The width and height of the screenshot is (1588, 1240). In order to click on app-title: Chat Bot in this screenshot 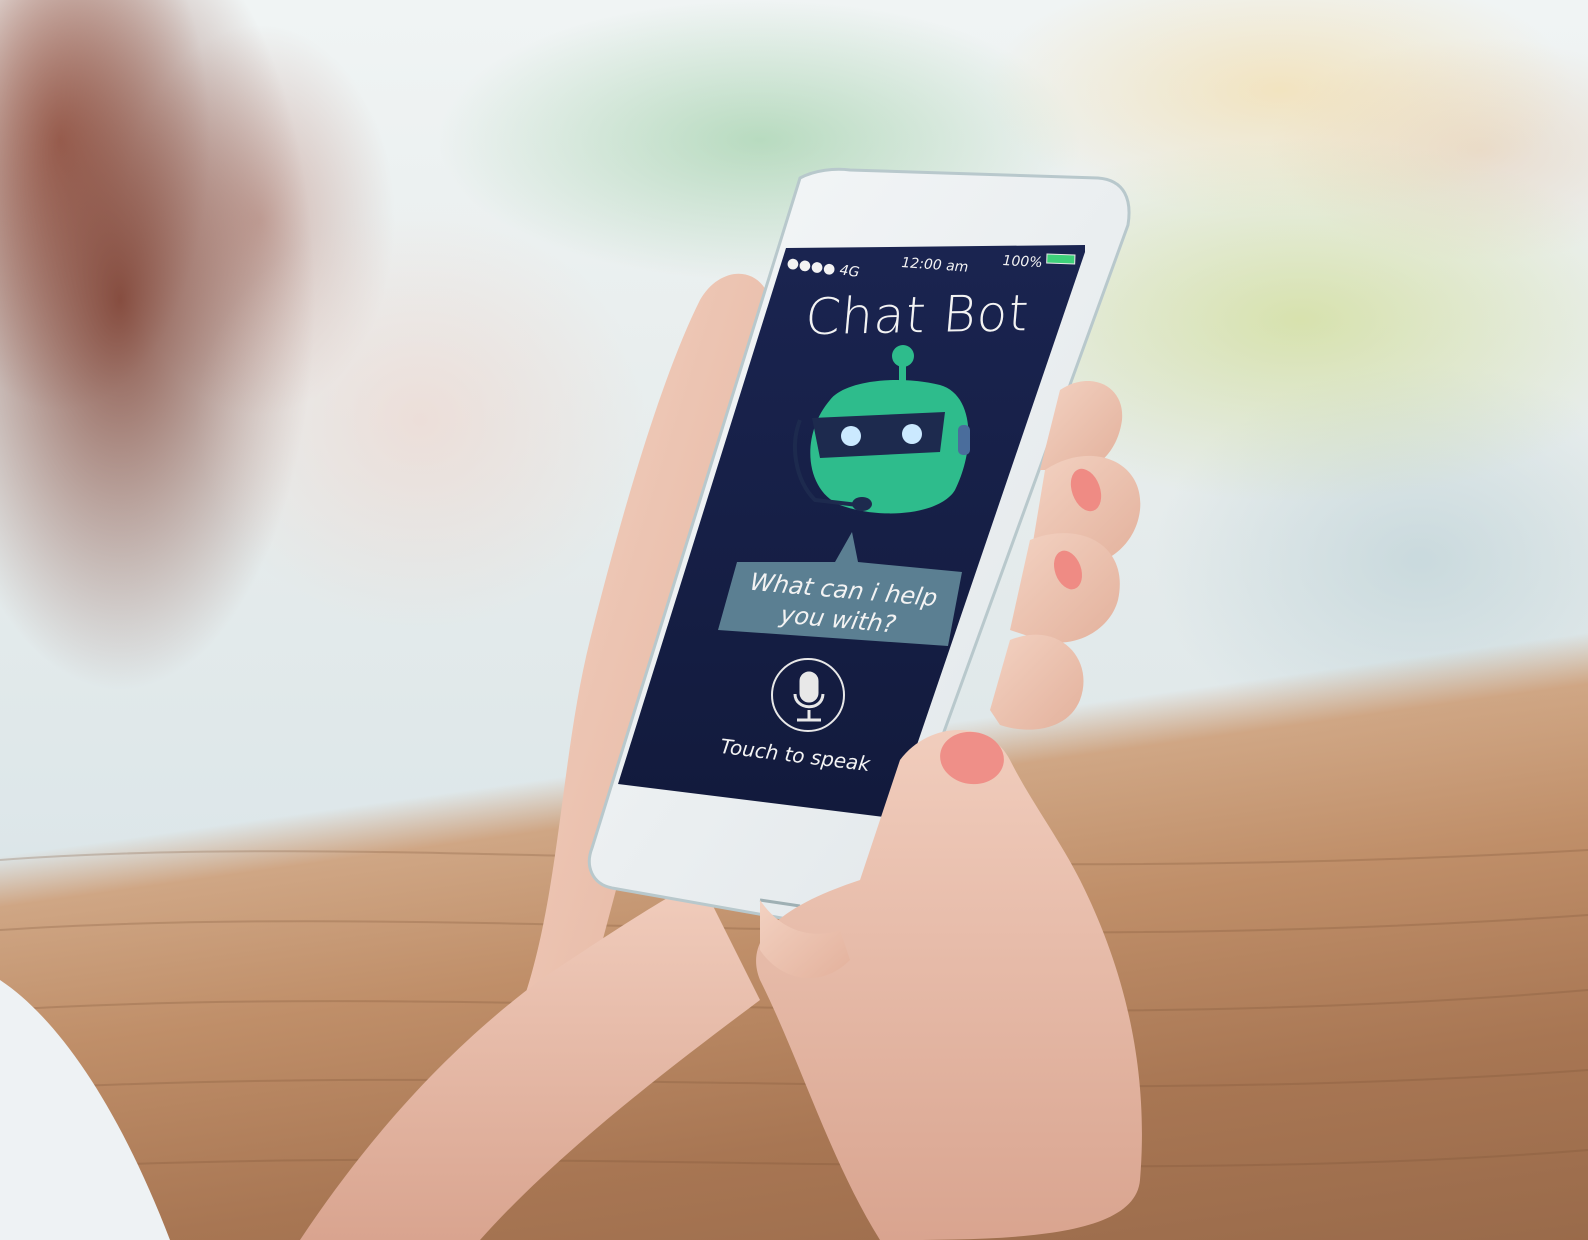, I will do `click(917, 315)`.